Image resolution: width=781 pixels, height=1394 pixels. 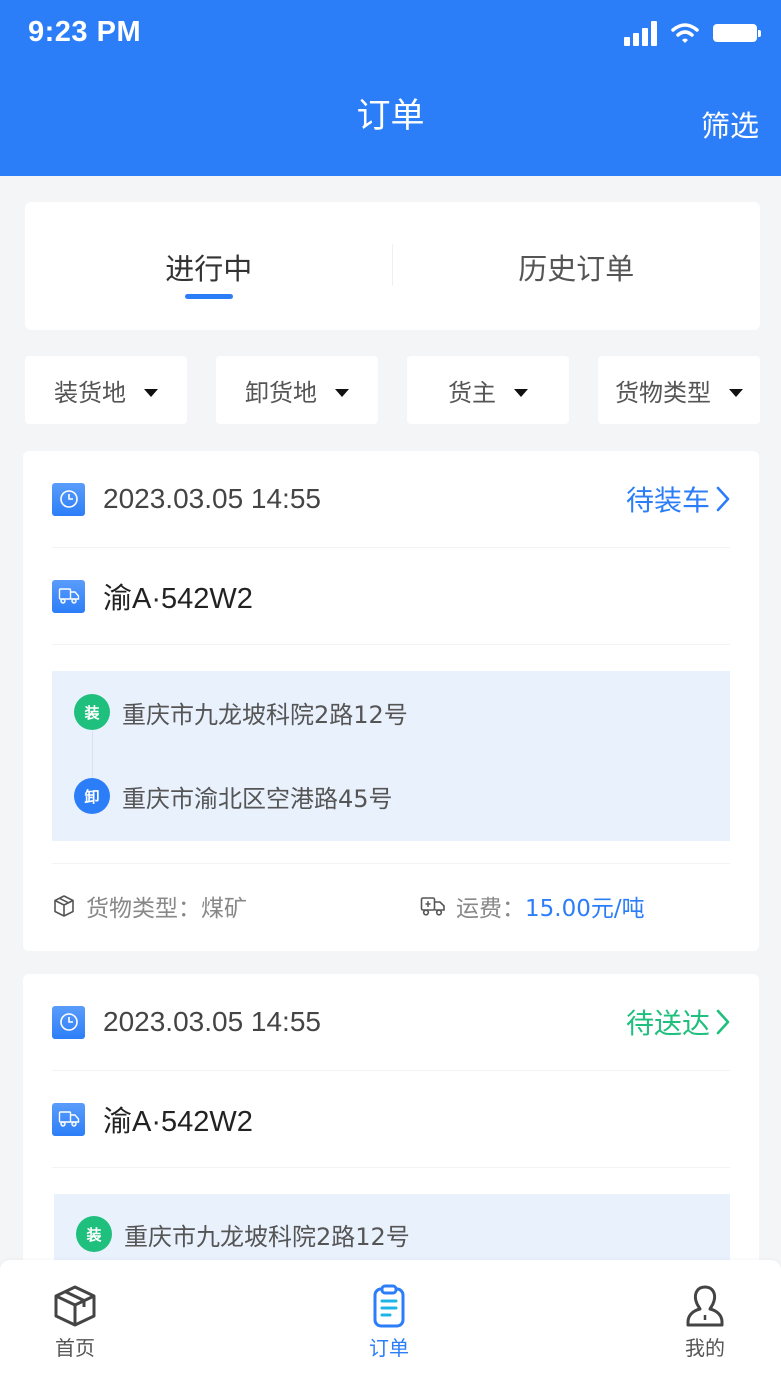 What do you see at coordinates (92, 758) in the screenshot?
I see `route-connector` at bounding box center [92, 758].